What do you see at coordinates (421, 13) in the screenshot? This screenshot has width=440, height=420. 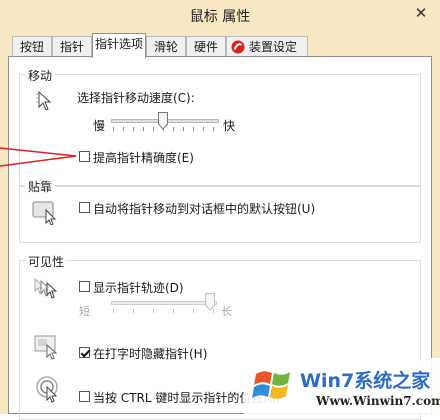 I see `close-button: ✕` at bounding box center [421, 13].